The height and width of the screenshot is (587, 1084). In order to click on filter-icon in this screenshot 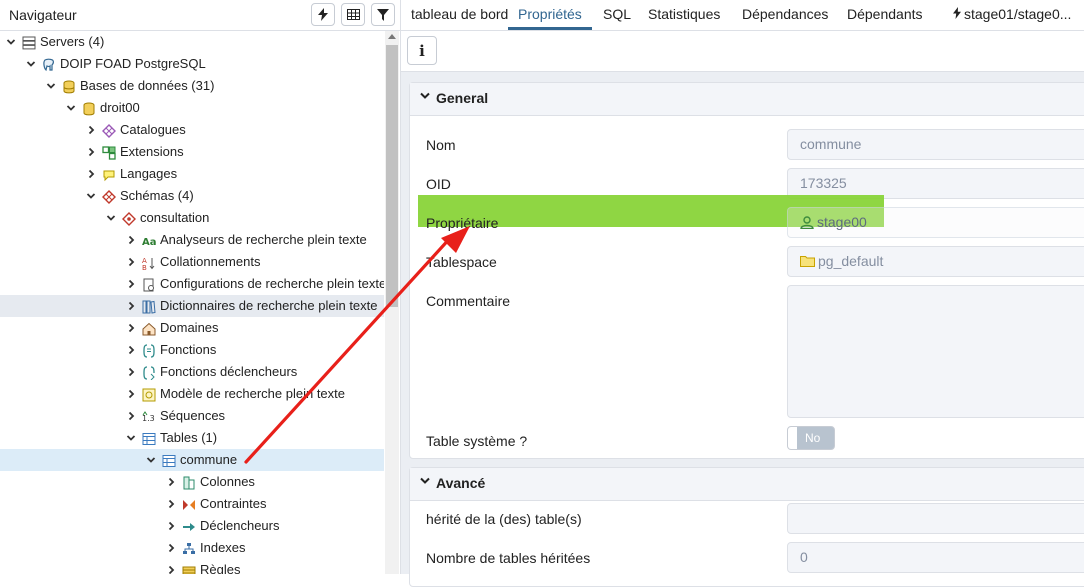, I will do `click(383, 14)`.